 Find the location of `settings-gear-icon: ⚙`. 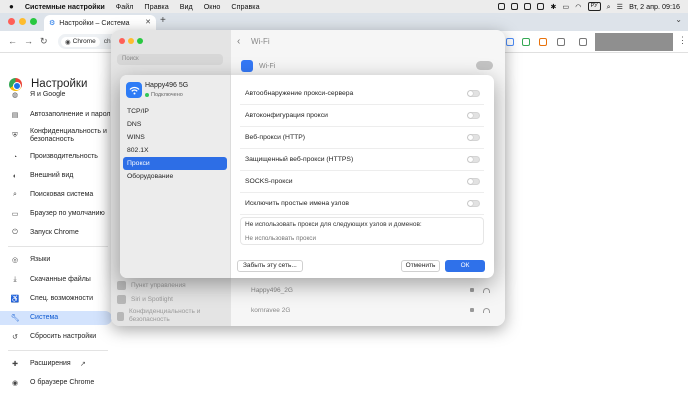

settings-gear-icon: ⚙ is located at coordinates (52, 23).